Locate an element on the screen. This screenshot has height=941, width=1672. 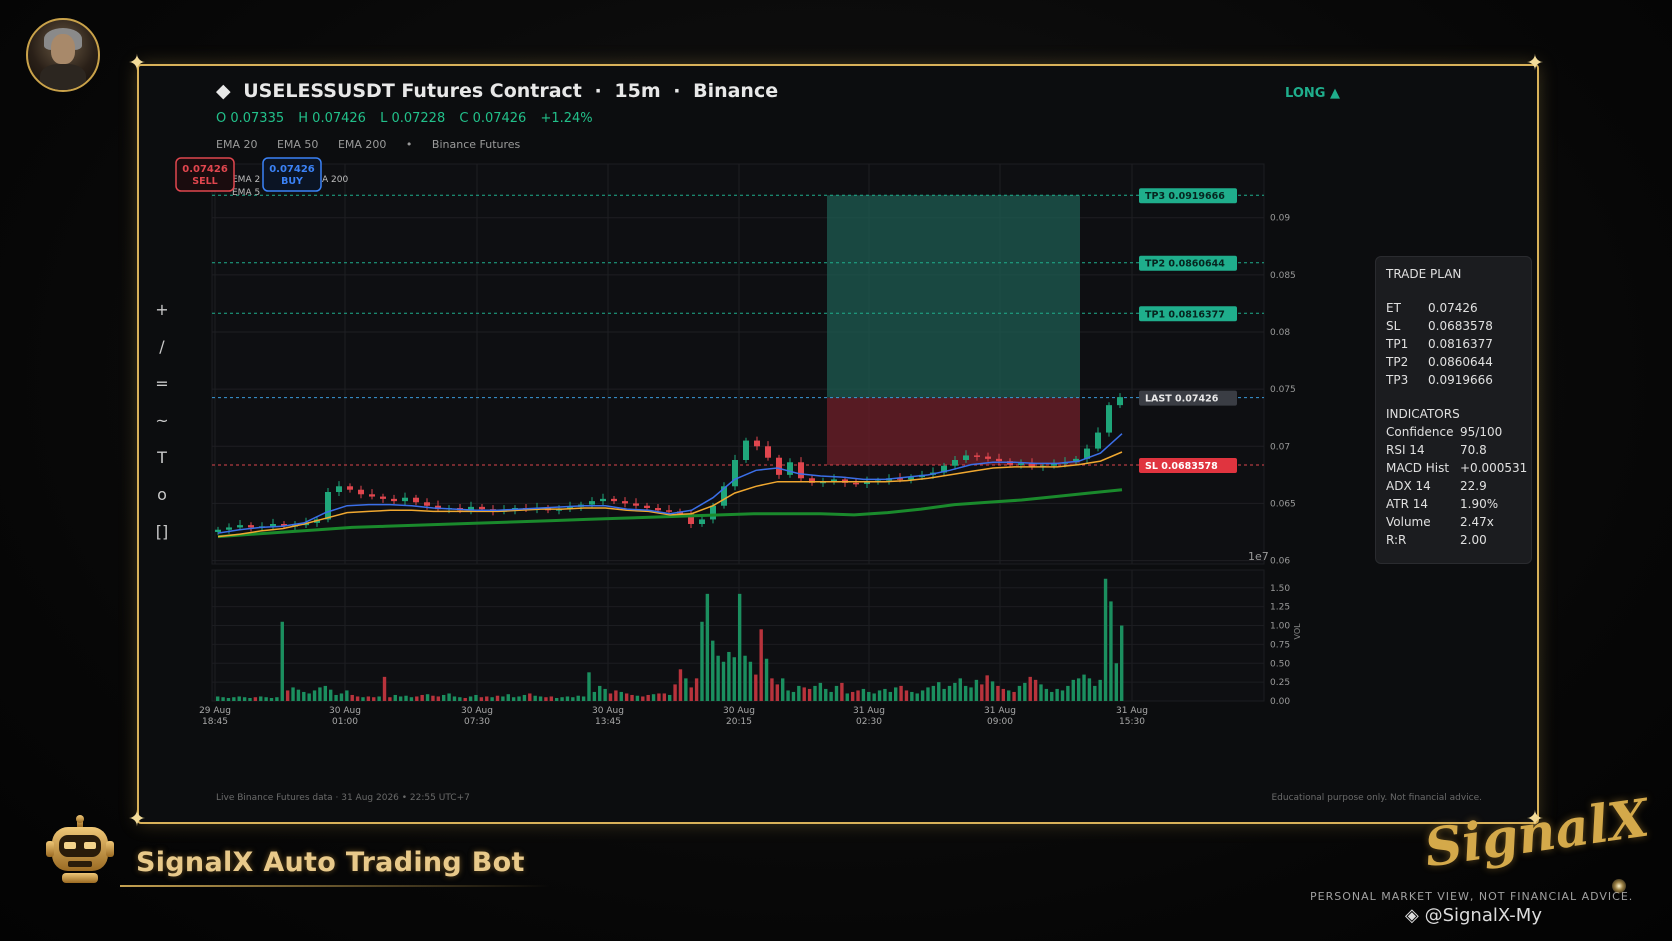
crosshair-tool: + is located at coordinates (162, 318).